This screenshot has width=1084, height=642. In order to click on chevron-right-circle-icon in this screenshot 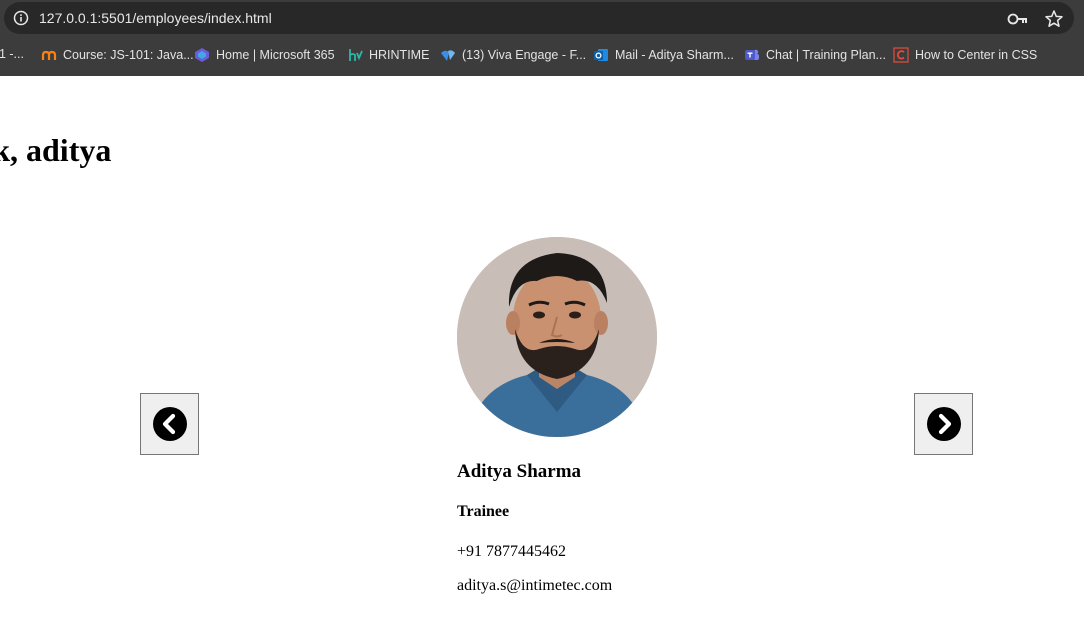, I will do `click(943, 424)`.